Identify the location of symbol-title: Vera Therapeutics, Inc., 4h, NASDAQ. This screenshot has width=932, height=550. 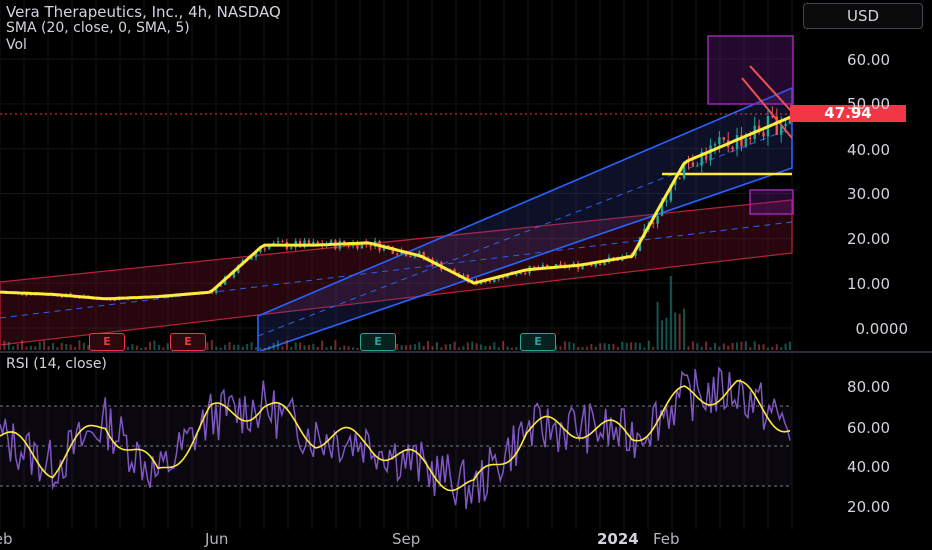
(143, 12).